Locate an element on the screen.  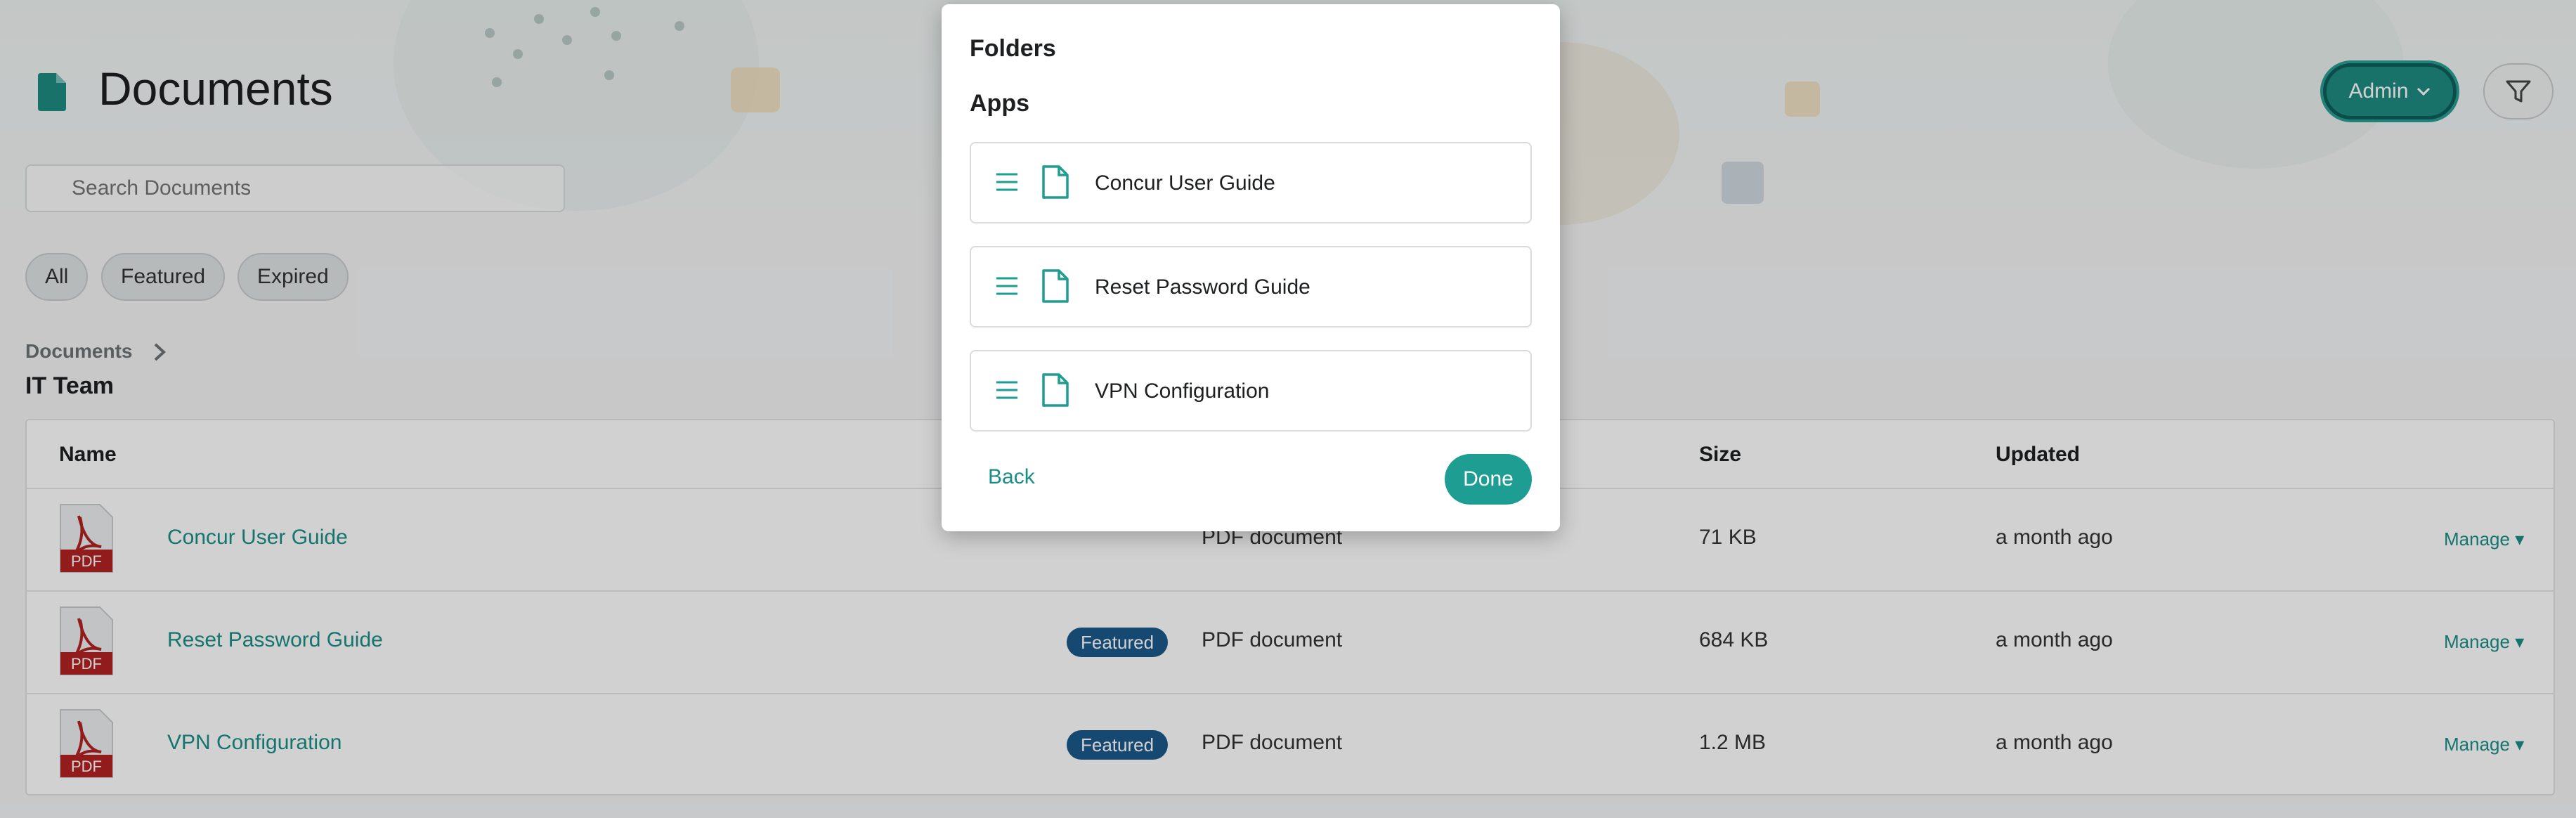
folders-heading: Folders is located at coordinates (1013, 48).